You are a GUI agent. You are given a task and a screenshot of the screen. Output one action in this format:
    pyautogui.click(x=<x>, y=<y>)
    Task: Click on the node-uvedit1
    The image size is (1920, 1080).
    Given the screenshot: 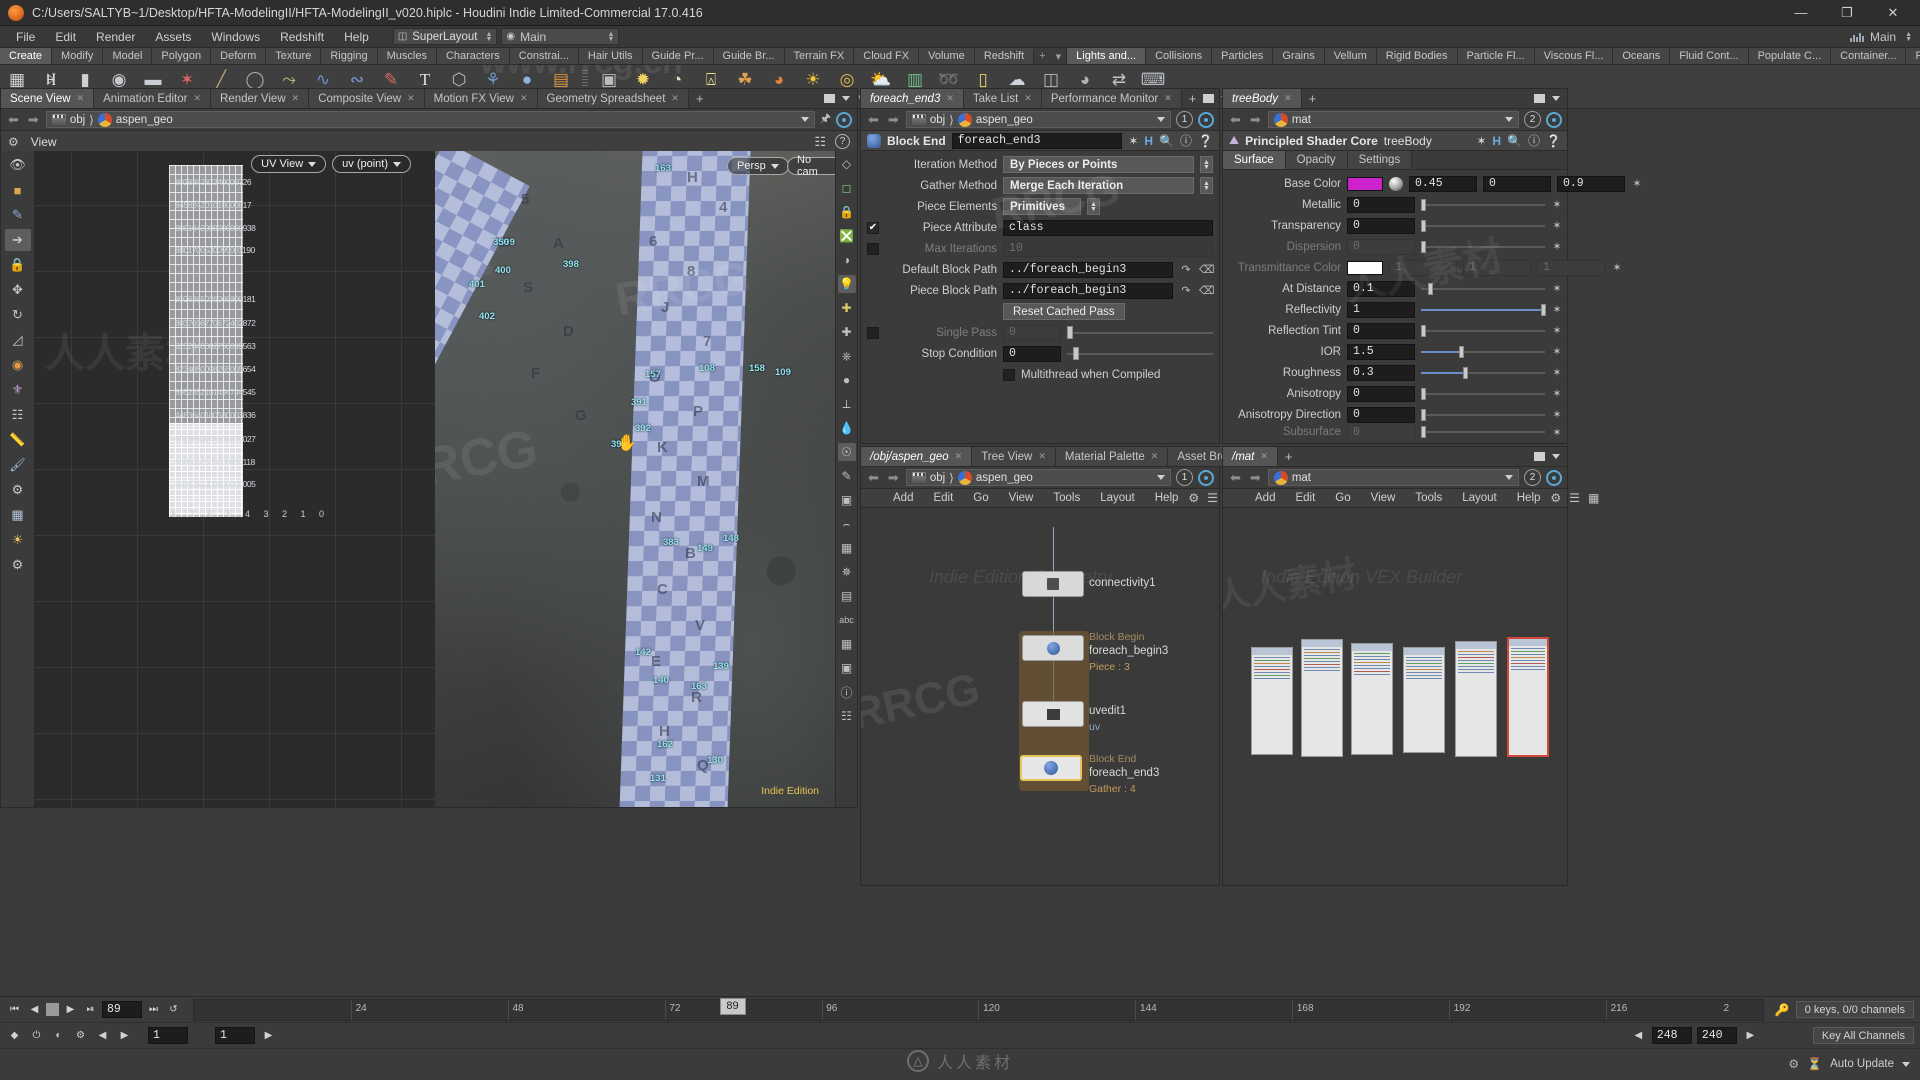 What is the action you would take?
    pyautogui.click(x=1053, y=714)
    